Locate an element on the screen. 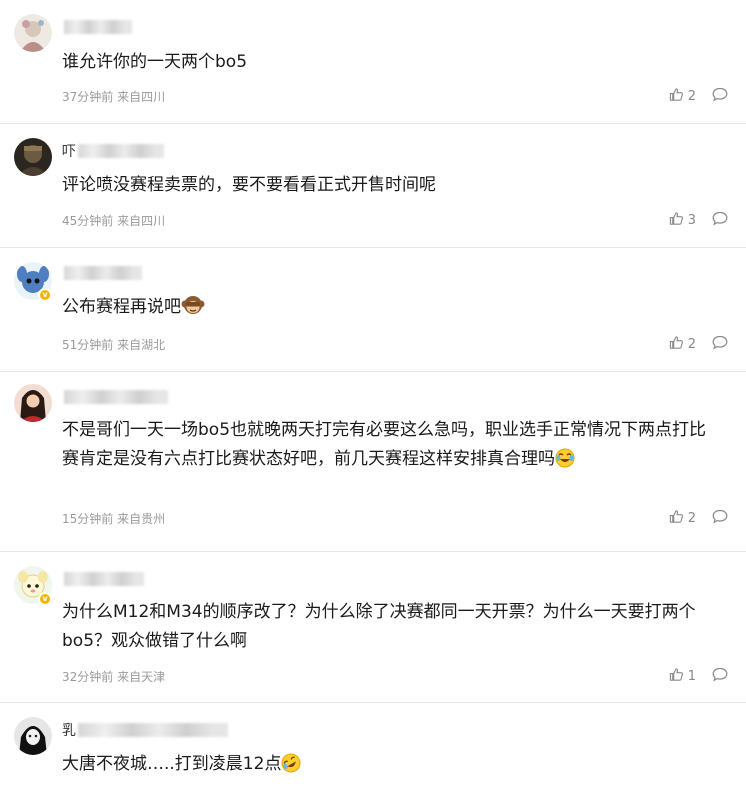 The width and height of the screenshot is (746, 791). comment-time: 45分钟前 is located at coordinates (88, 221).